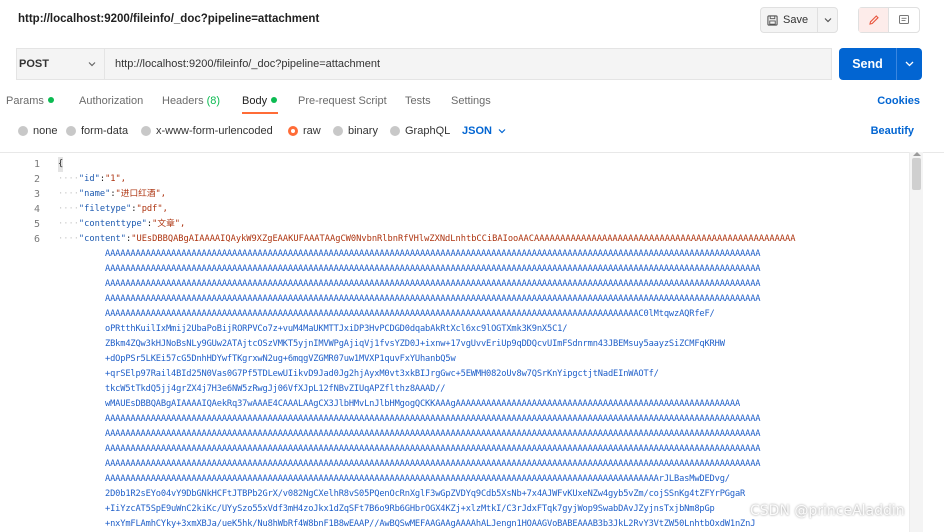  Describe the element at coordinates (484, 131) in the screenshot. I see `raw-format-select: JSON` at that location.